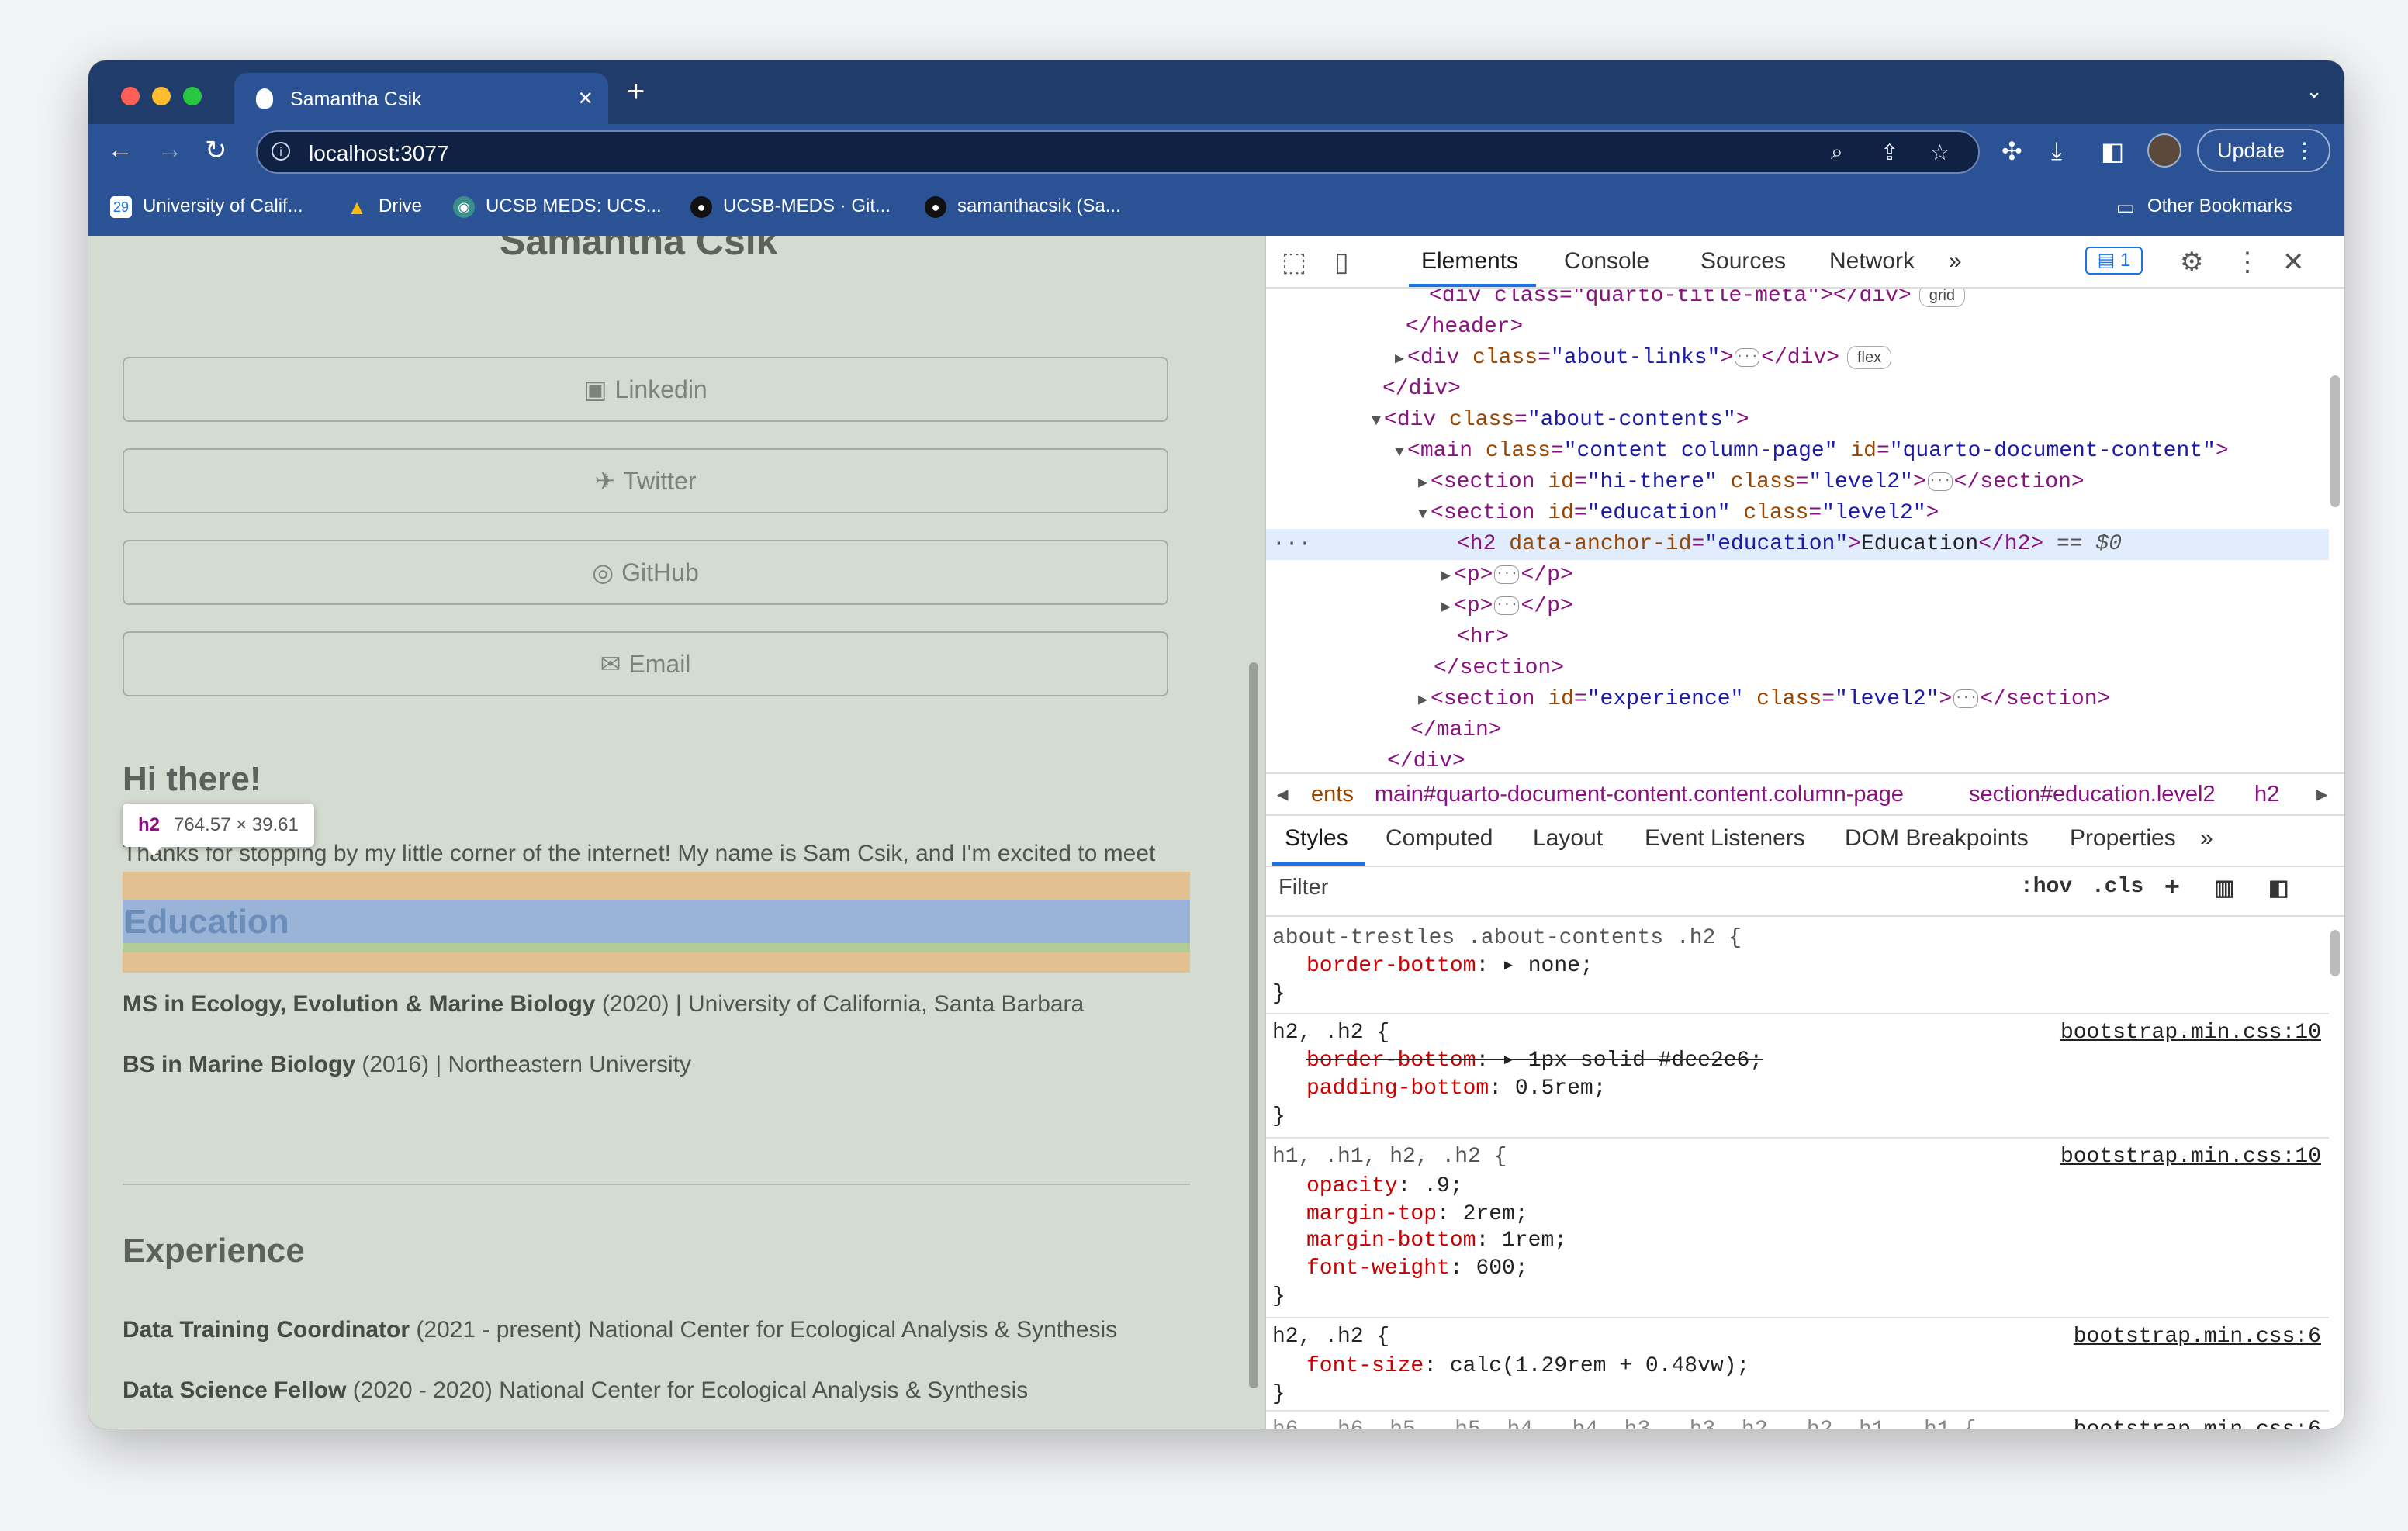 This screenshot has height=1531, width=2408. What do you see at coordinates (1517, 1061) in the screenshot?
I see `style-property: border-bottom: ▸ 1px solid #dee2e6;` at bounding box center [1517, 1061].